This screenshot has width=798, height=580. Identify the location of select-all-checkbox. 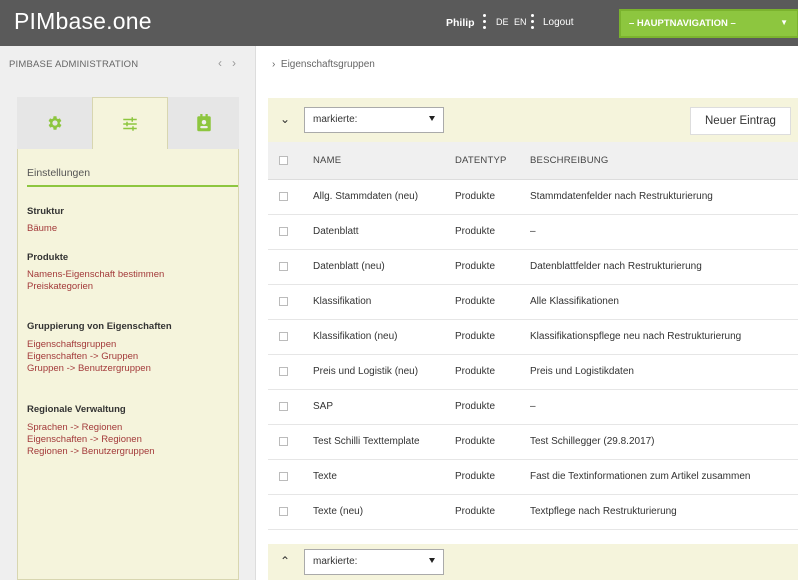
(283, 160).